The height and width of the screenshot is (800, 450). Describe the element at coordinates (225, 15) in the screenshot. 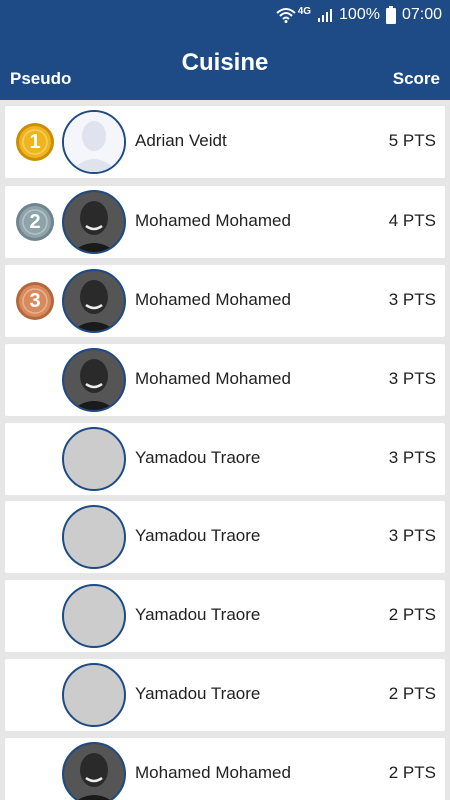

I see `status-bar: 4G 100% 07:00` at that location.